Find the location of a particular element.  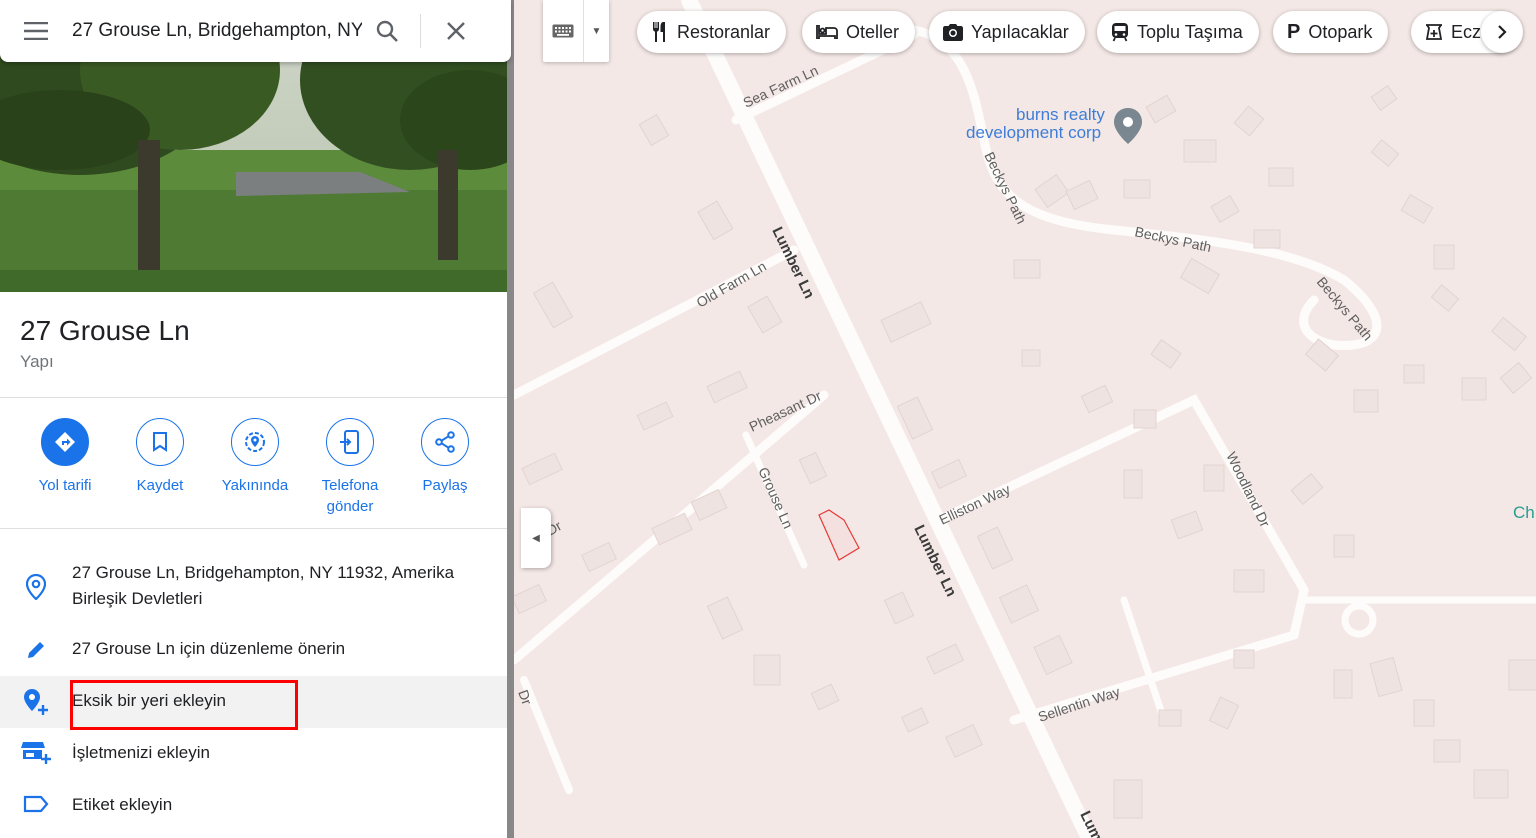

bookmark-icon is located at coordinates (160, 442).